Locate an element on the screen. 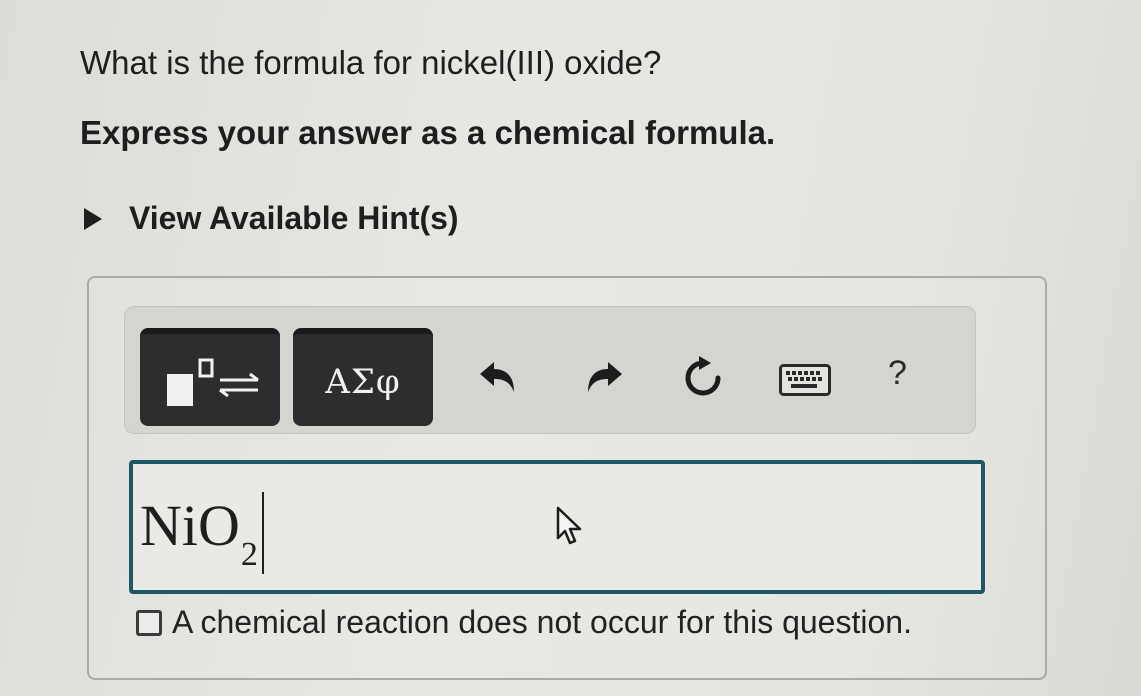 The image size is (1141, 696). answer-formula: NiO 2 is located at coordinates (202, 533).